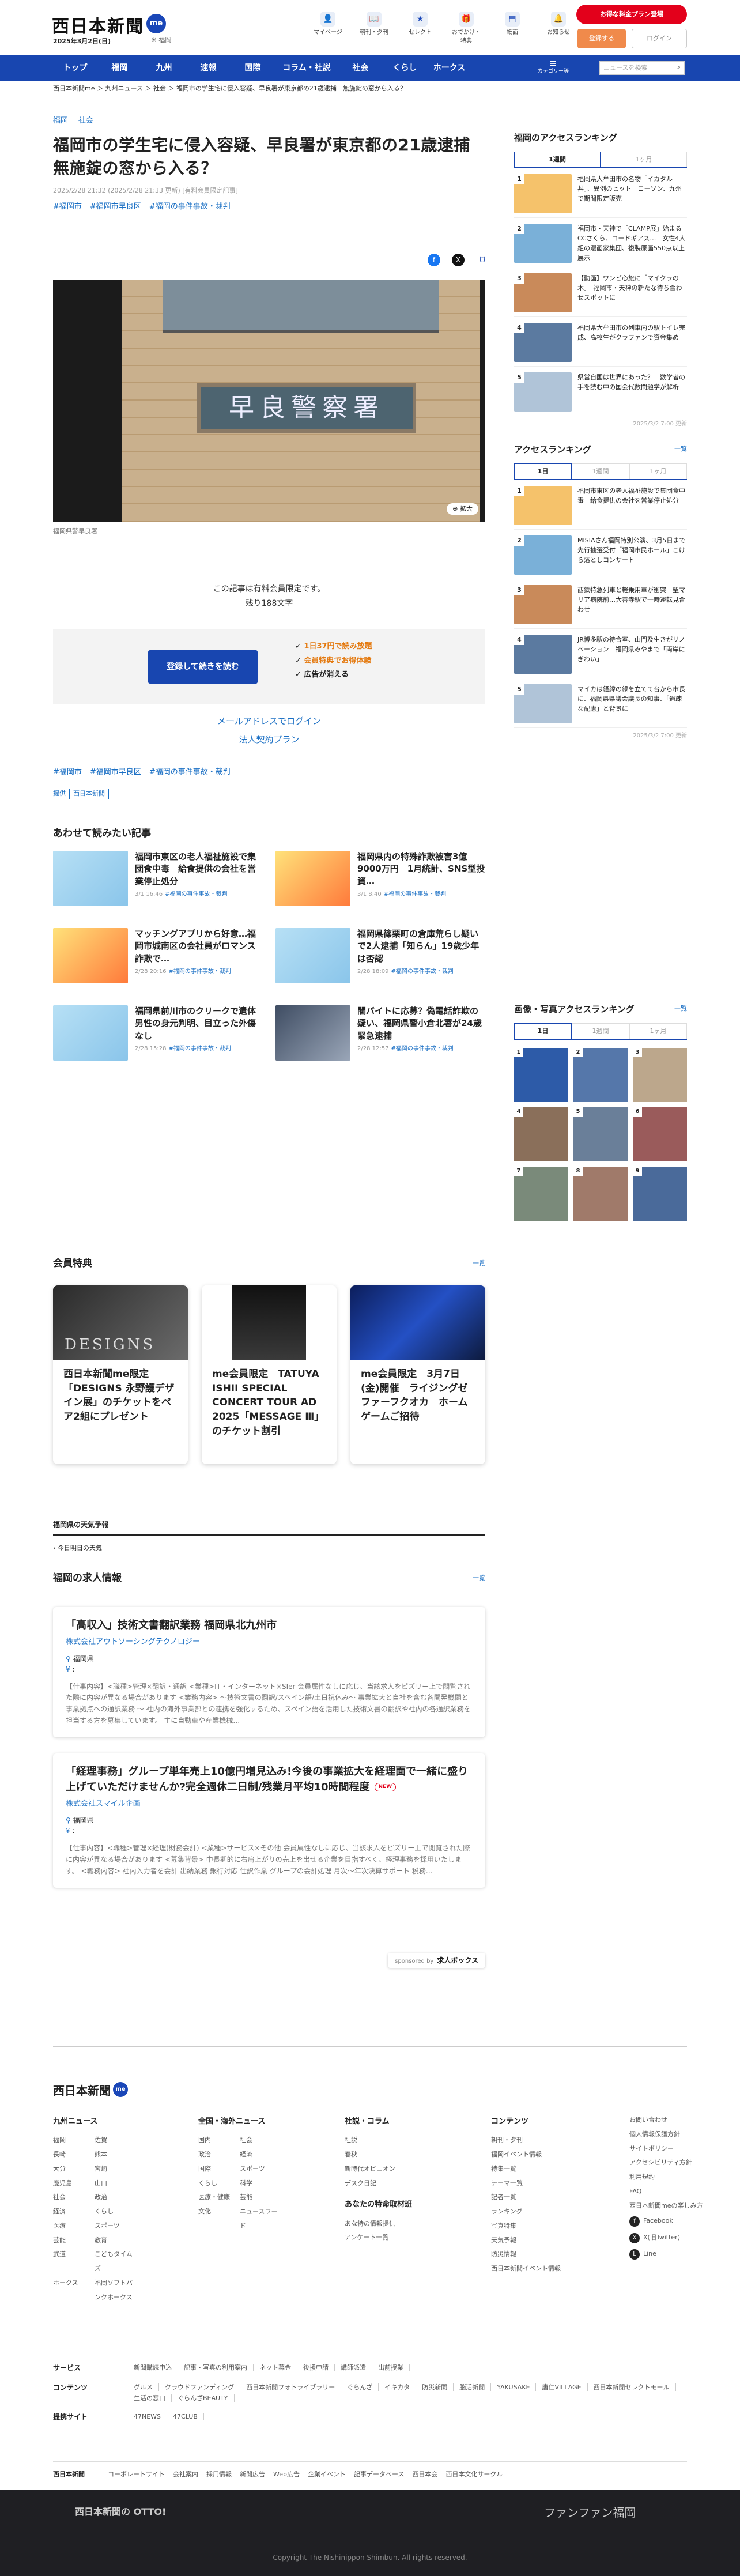  I want to click on footer-link: 個人情報保護方針, so click(666, 2135).